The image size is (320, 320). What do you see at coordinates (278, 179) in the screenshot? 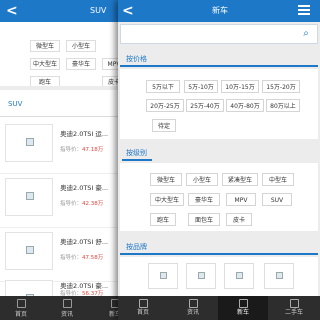
I see `class-option-midsize: 中型车` at bounding box center [278, 179].